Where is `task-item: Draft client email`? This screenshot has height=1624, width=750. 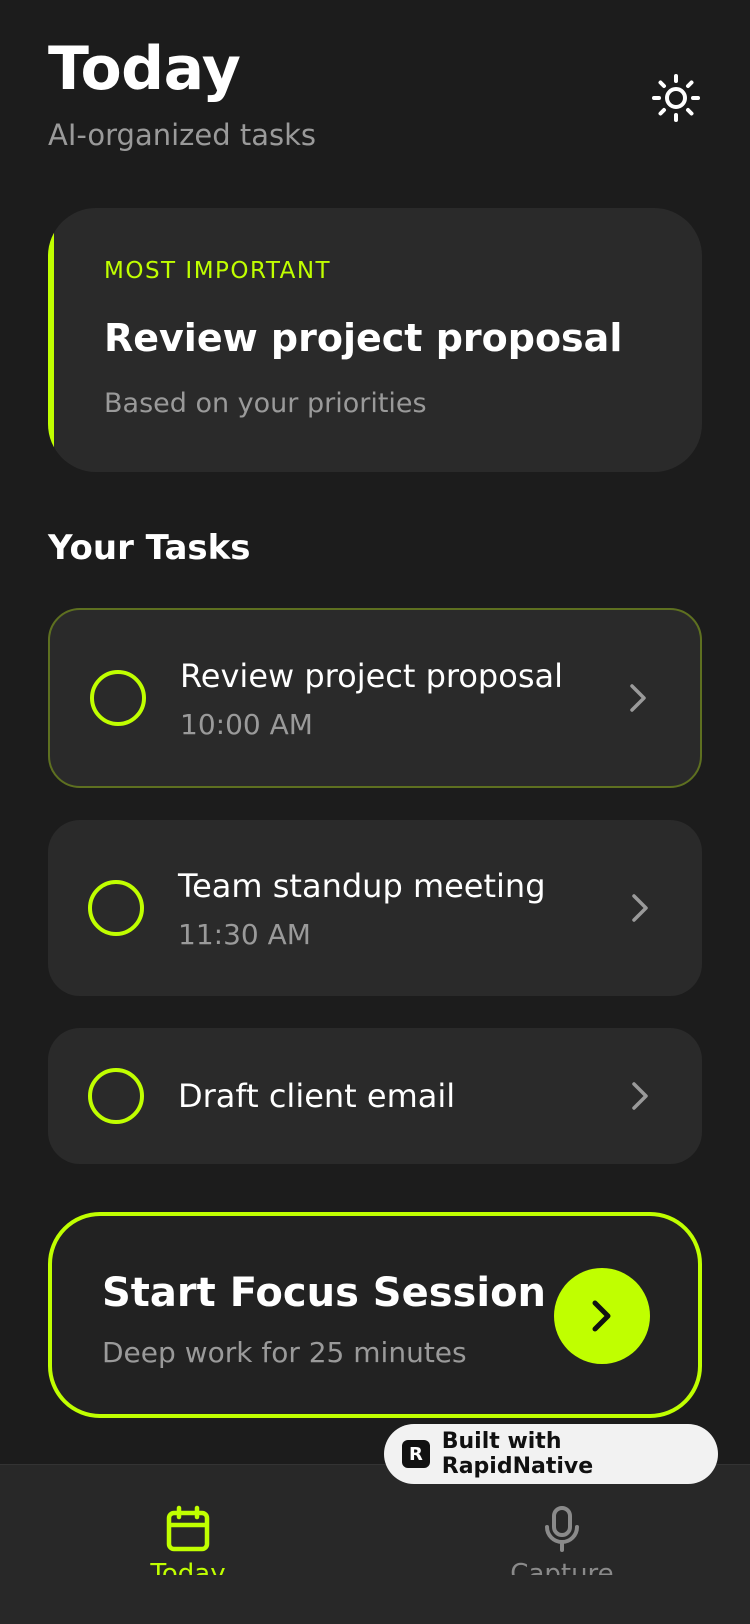 task-item: Draft client email is located at coordinates (375, 1096).